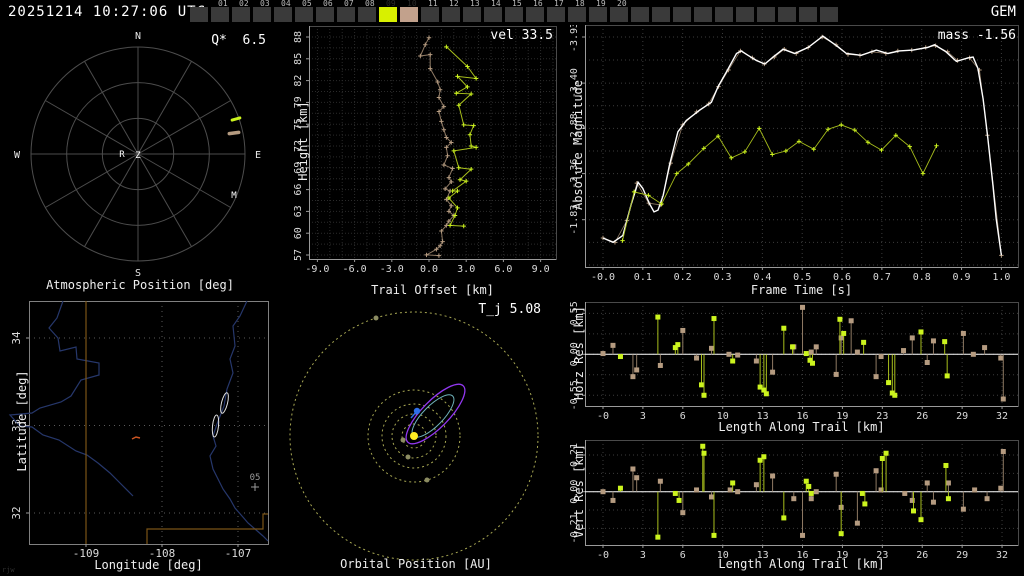 The image size is (1024, 576). Describe the element at coordinates (286, 4) in the screenshot. I see `frame-label-04: 04` at that location.